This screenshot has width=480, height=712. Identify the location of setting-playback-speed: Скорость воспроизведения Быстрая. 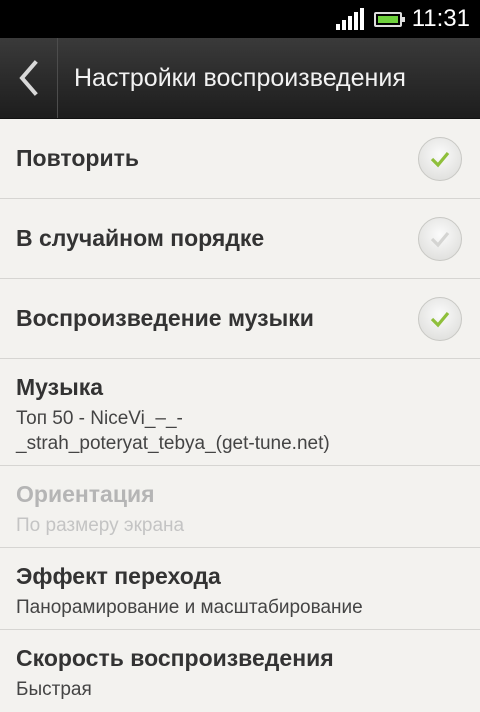
(240, 671).